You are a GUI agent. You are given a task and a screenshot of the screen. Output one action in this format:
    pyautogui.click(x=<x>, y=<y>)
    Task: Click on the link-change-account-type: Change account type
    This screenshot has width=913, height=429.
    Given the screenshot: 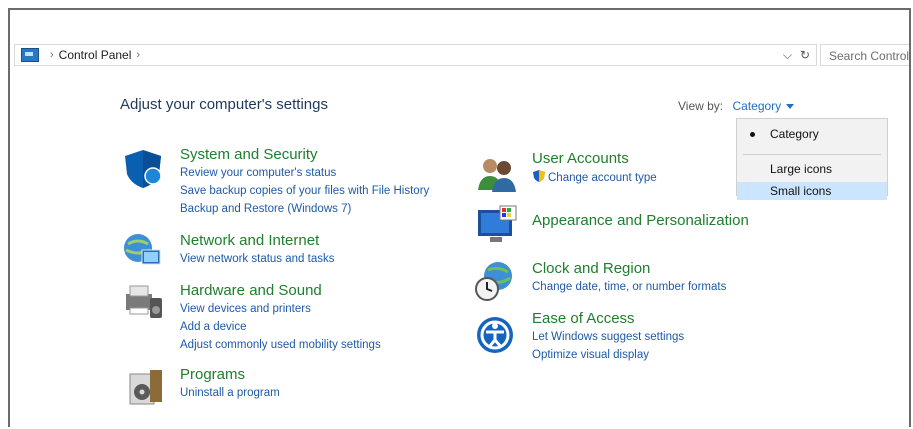 What is the action you would take?
    pyautogui.click(x=594, y=177)
    